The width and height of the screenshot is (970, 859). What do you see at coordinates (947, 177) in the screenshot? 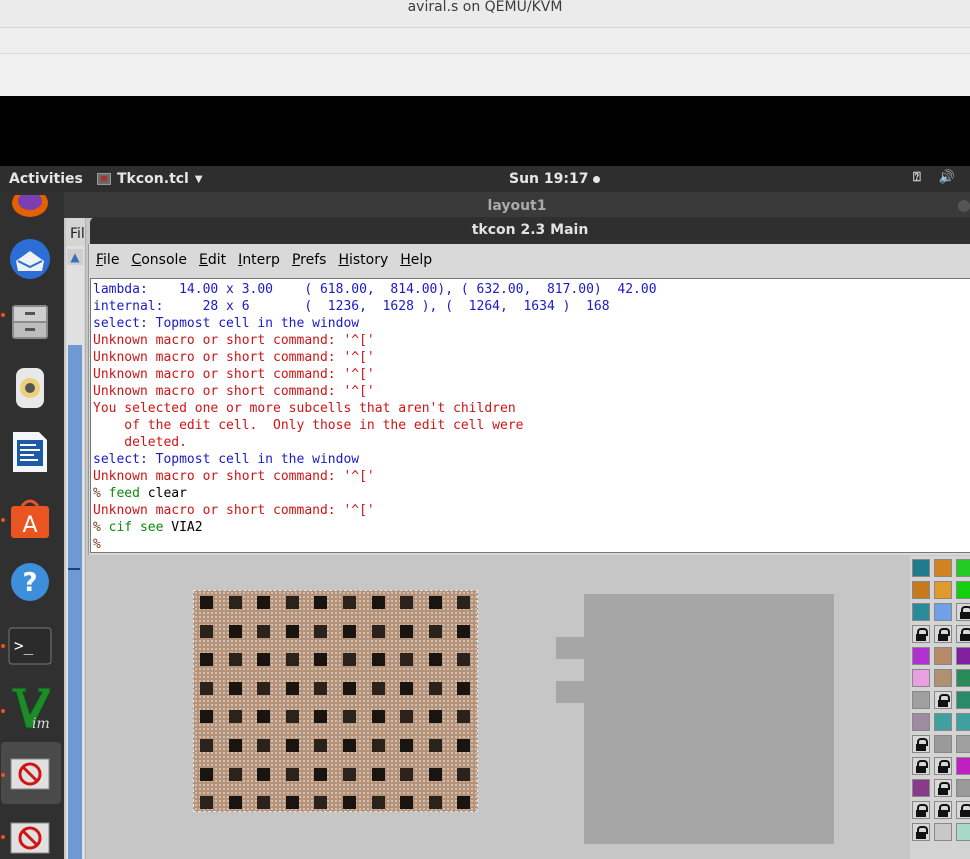
I see `volume-icon: 🔊` at bounding box center [947, 177].